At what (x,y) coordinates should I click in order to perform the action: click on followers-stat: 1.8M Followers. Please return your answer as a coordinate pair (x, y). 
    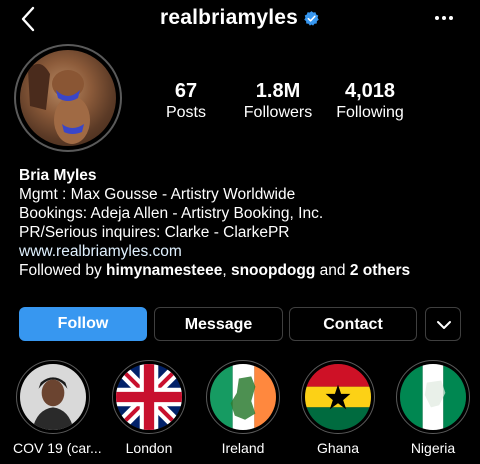
    Looking at the image, I should click on (278, 101).